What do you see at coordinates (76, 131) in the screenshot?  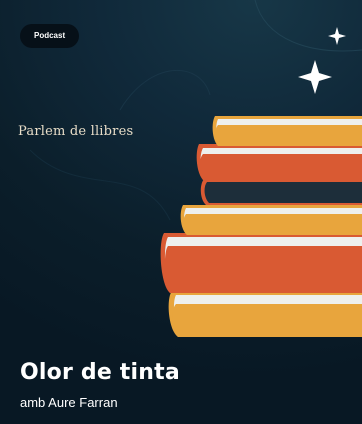 I see `podcast-overline: Parlem de llibres` at bounding box center [76, 131].